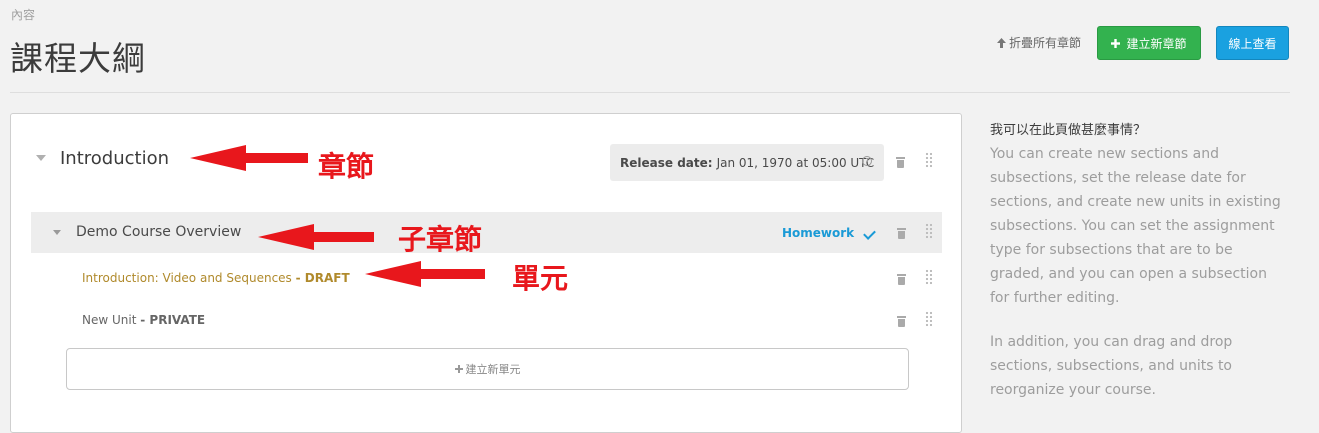 The height and width of the screenshot is (433, 1319). Describe the element at coordinates (187, 278) in the screenshot. I see `unit-title: Introduction: Video and Sequences` at that location.